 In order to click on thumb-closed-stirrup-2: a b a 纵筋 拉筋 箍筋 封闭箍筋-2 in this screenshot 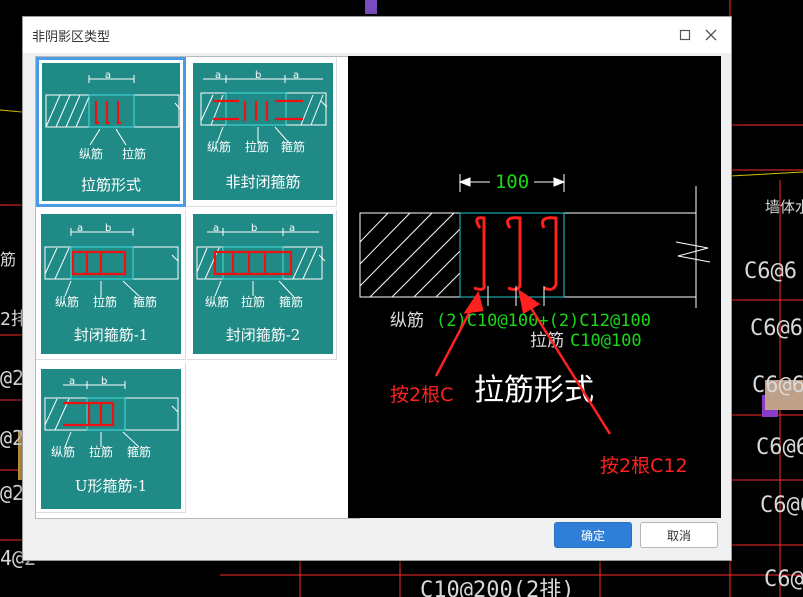, I will do `click(262, 285)`.